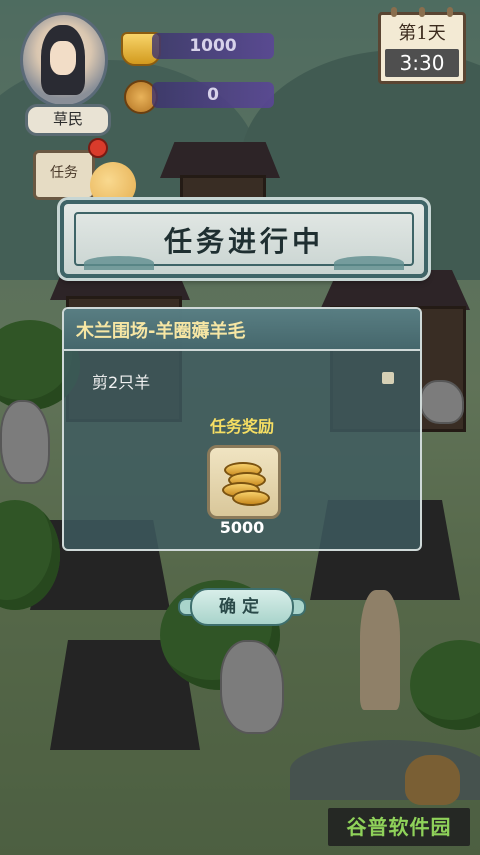 The image size is (480, 855). I want to click on task-scroll-button: 任务, so click(64, 175).